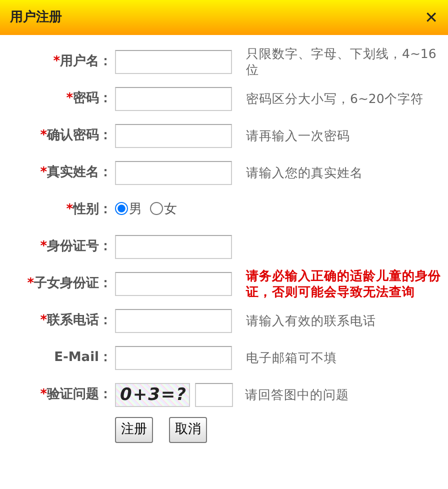 This screenshot has width=448, height=489. What do you see at coordinates (92, 99) in the screenshot?
I see `field-label: 密码：` at bounding box center [92, 99].